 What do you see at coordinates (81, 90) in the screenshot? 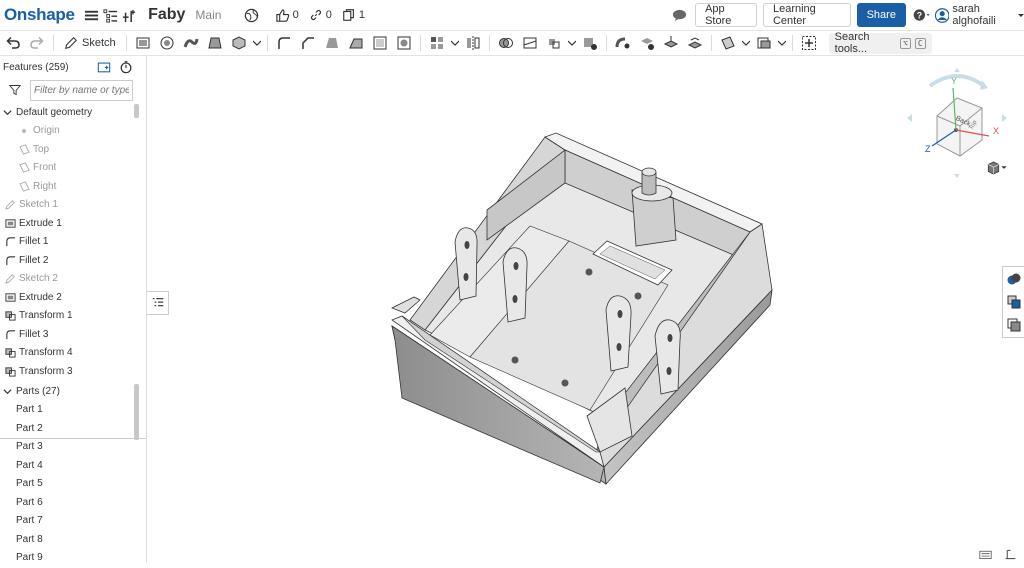
I see `feature-filter-input` at bounding box center [81, 90].